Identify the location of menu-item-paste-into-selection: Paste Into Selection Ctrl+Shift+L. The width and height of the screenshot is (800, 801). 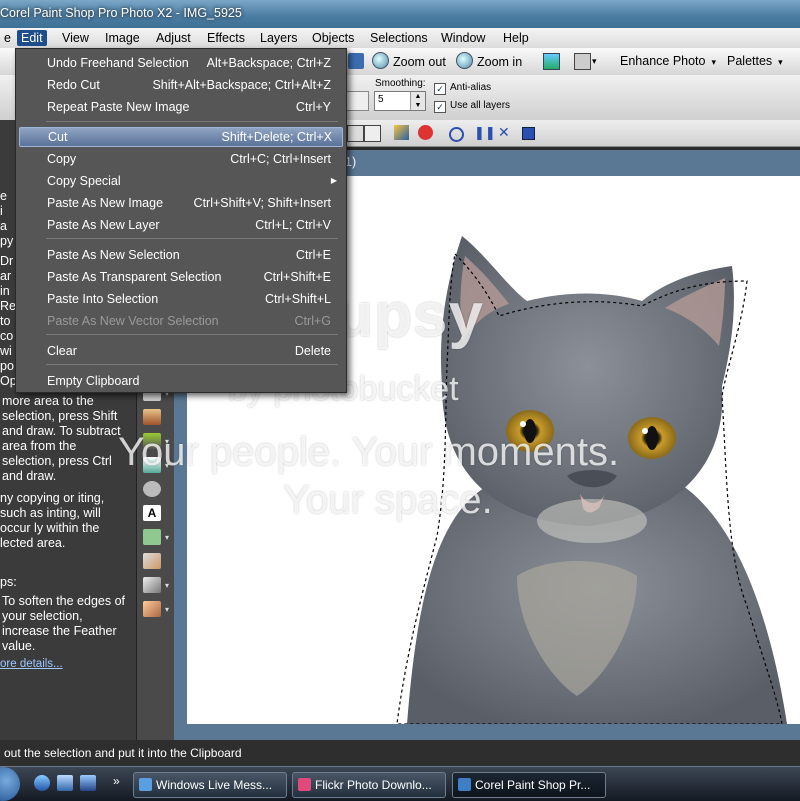
(180, 299).